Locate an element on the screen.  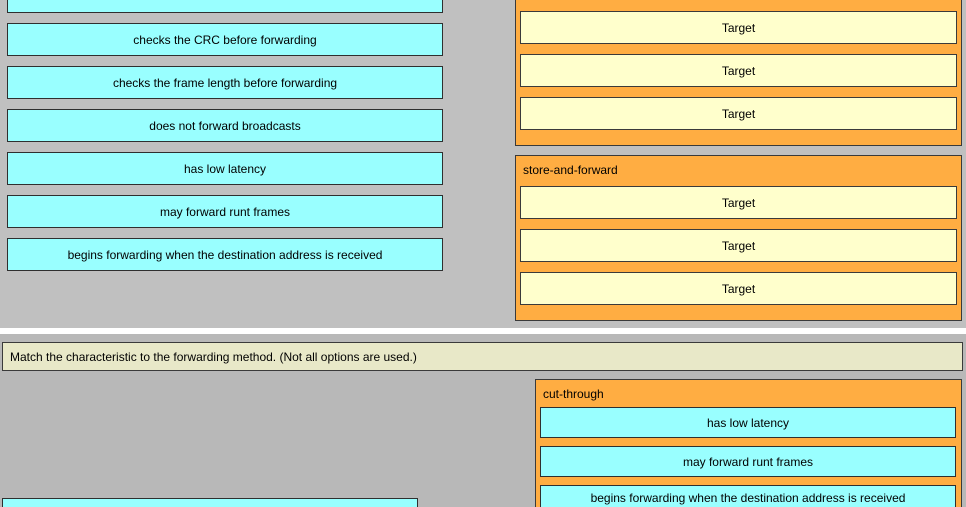
option-checks-crc: checks the CRC before forwarding is located at coordinates (225, 39).